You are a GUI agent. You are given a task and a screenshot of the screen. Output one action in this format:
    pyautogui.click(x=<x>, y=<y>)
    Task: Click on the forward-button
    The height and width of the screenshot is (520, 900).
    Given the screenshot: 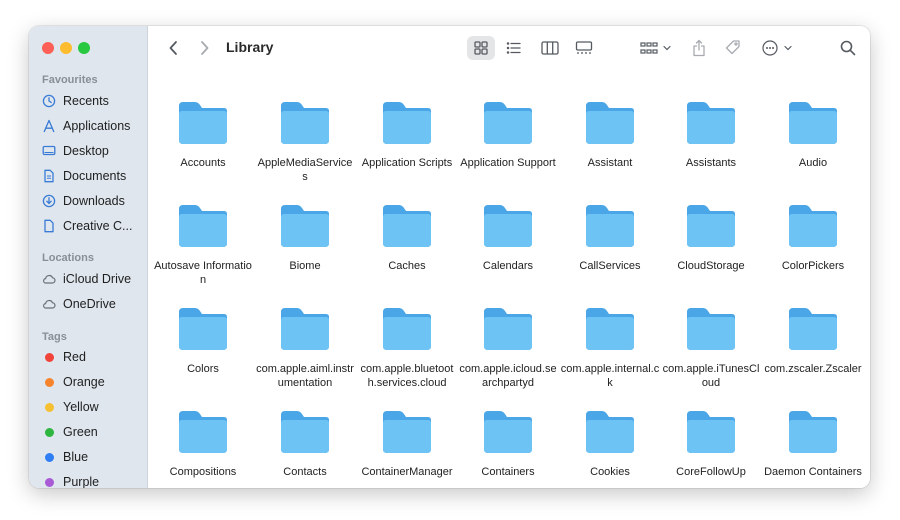 What is the action you would take?
    pyautogui.click(x=205, y=48)
    